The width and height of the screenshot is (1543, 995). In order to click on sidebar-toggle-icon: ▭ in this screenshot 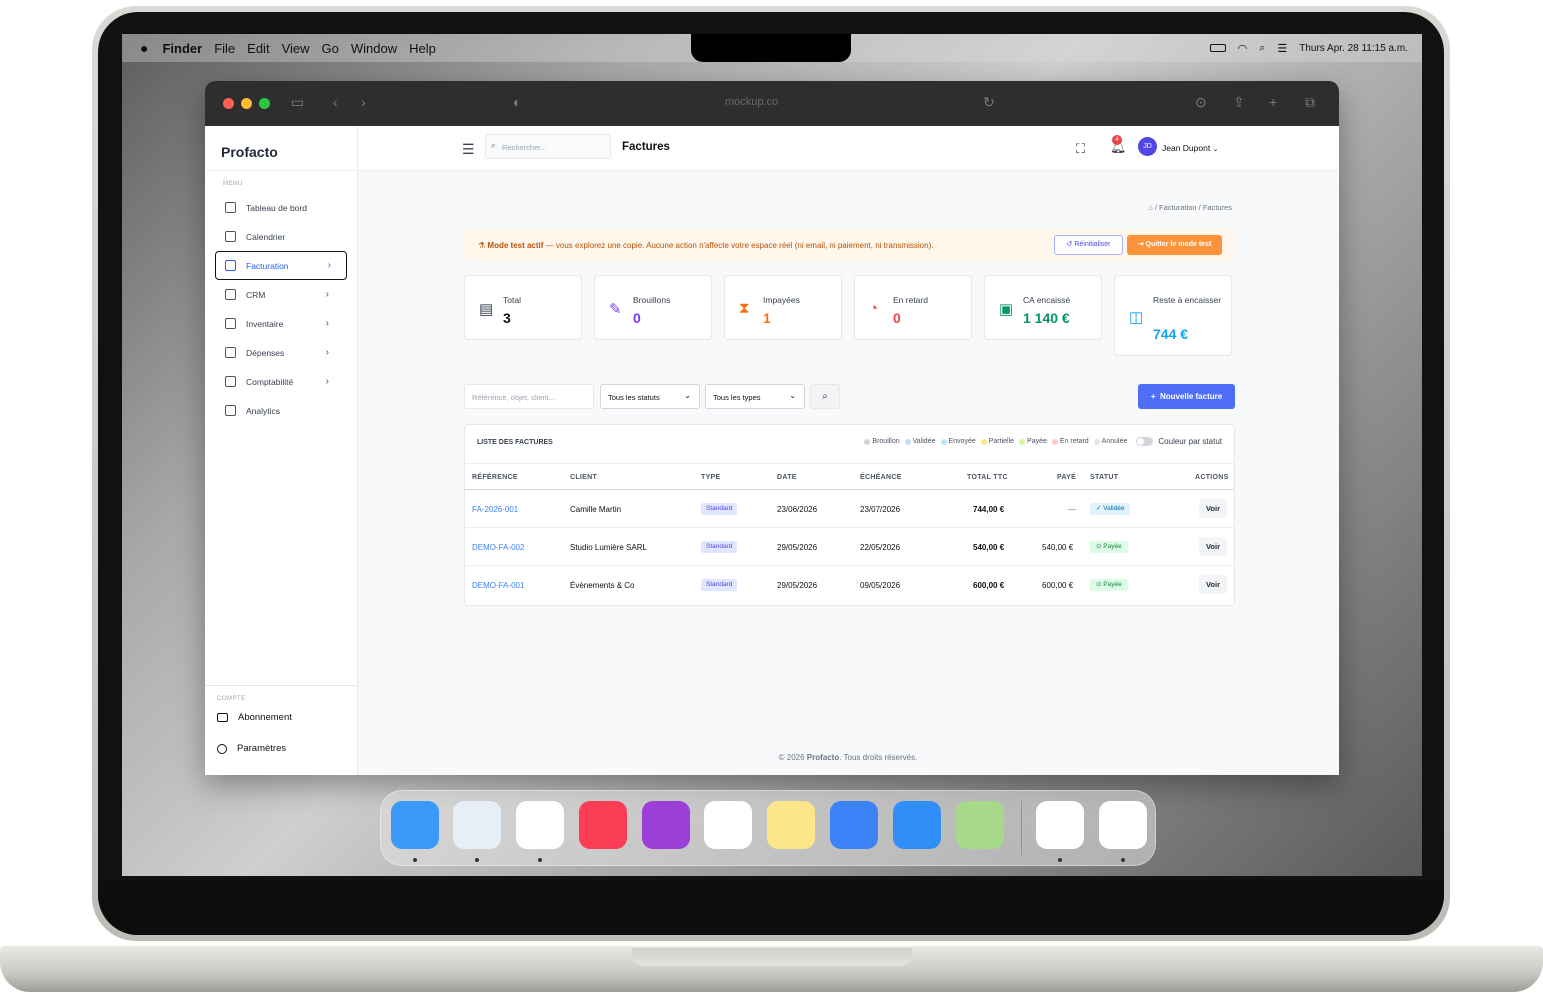, I will do `click(297, 102)`.